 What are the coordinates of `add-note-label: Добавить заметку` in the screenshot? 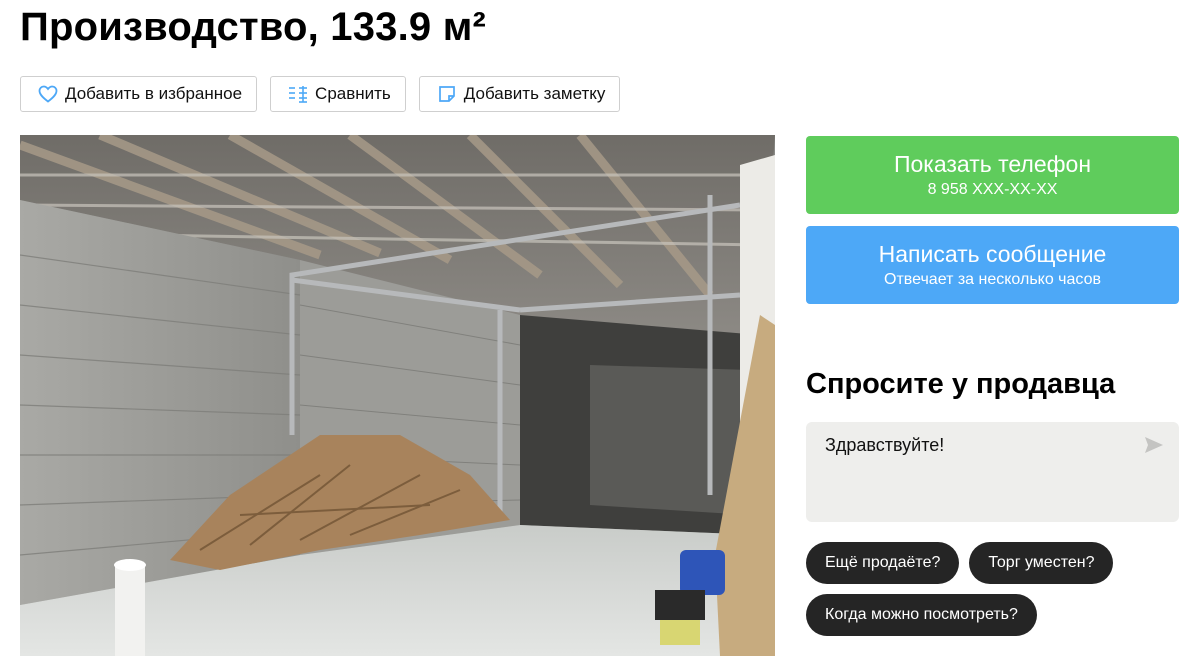 It's located at (534, 93).